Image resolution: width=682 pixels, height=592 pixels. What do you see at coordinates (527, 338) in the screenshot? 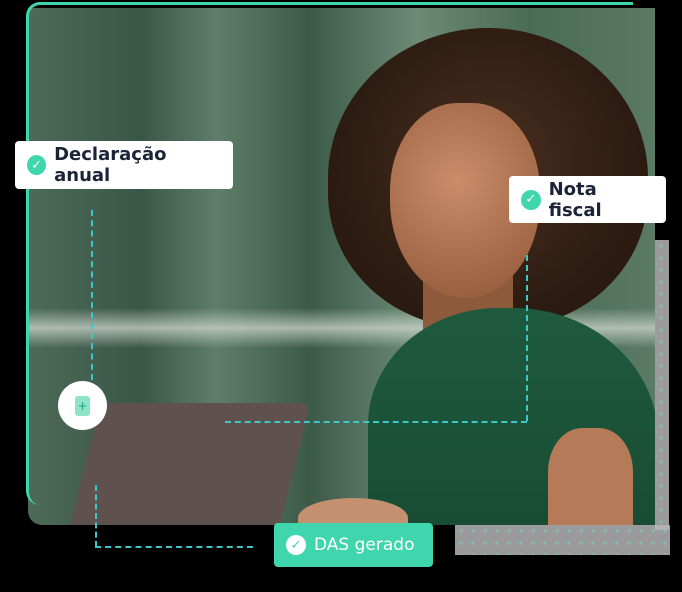
I see `connector-line-right` at bounding box center [527, 338].